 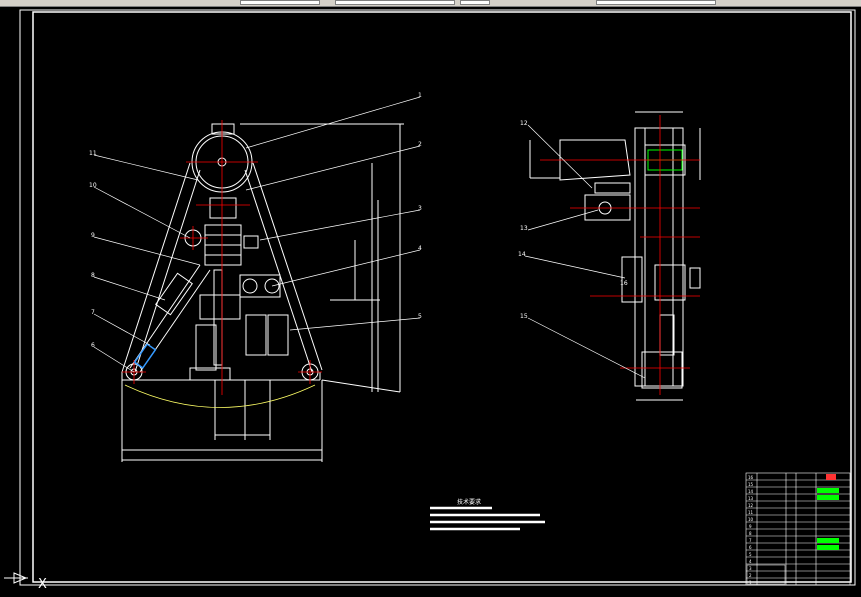 I want to click on svg-text: 3, so click(x=750, y=568).